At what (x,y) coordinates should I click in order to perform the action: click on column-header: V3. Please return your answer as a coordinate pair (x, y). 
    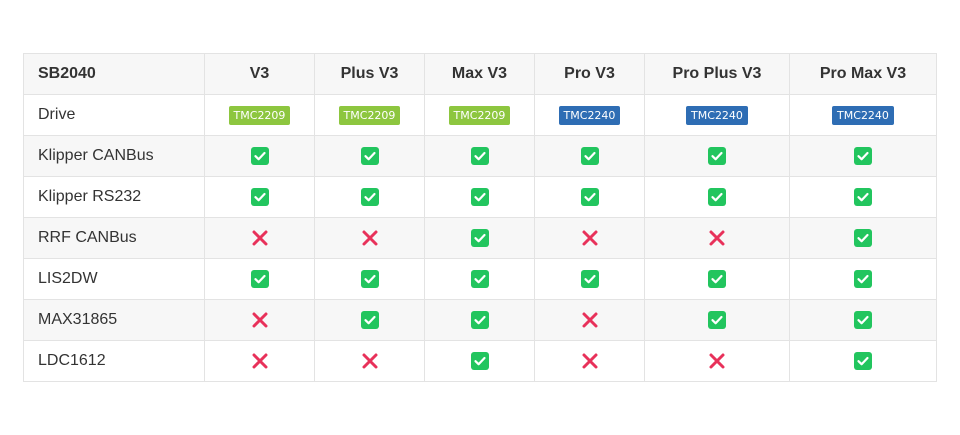
    Looking at the image, I should click on (259, 74).